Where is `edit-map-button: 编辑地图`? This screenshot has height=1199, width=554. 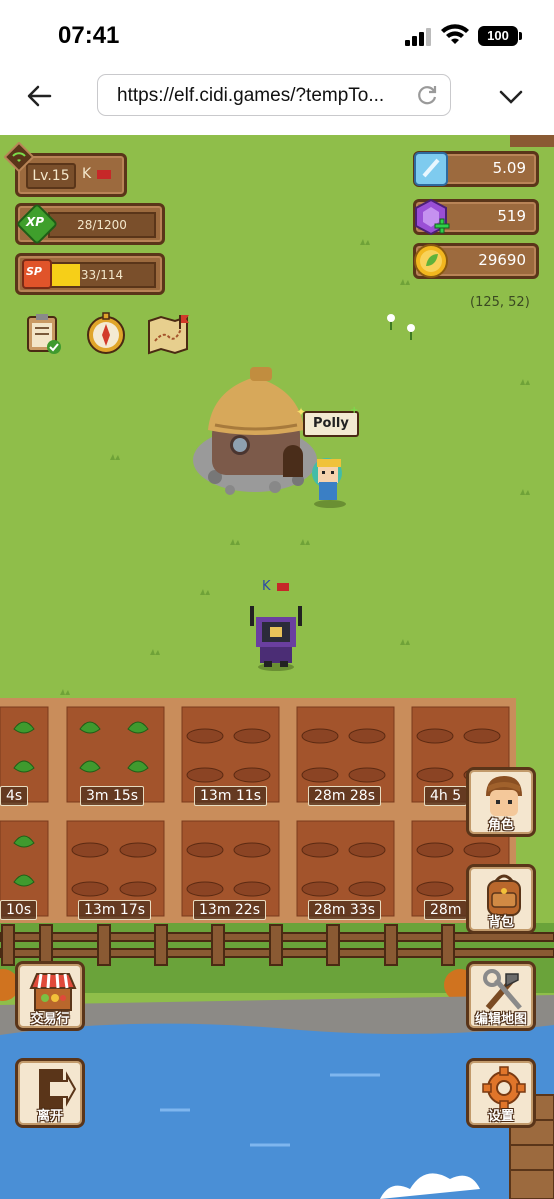 edit-map-button: 编辑地图 is located at coordinates (501, 996).